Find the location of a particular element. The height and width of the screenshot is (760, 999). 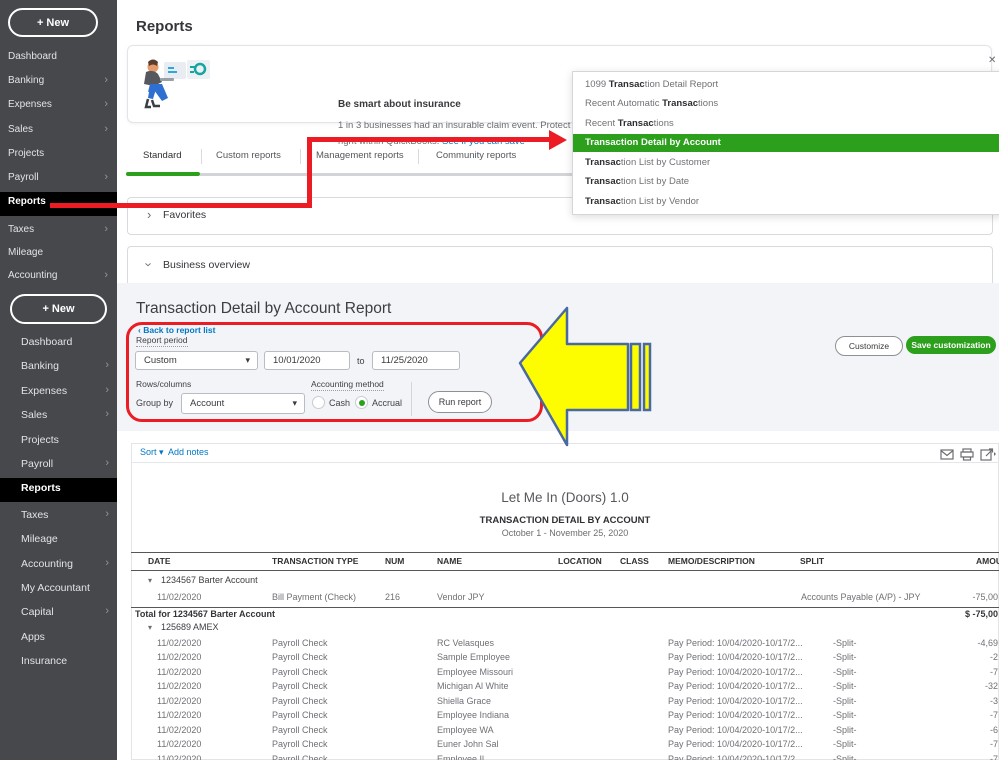

tab-custom-reports: Custom reports is located at coordinates (248, 155).